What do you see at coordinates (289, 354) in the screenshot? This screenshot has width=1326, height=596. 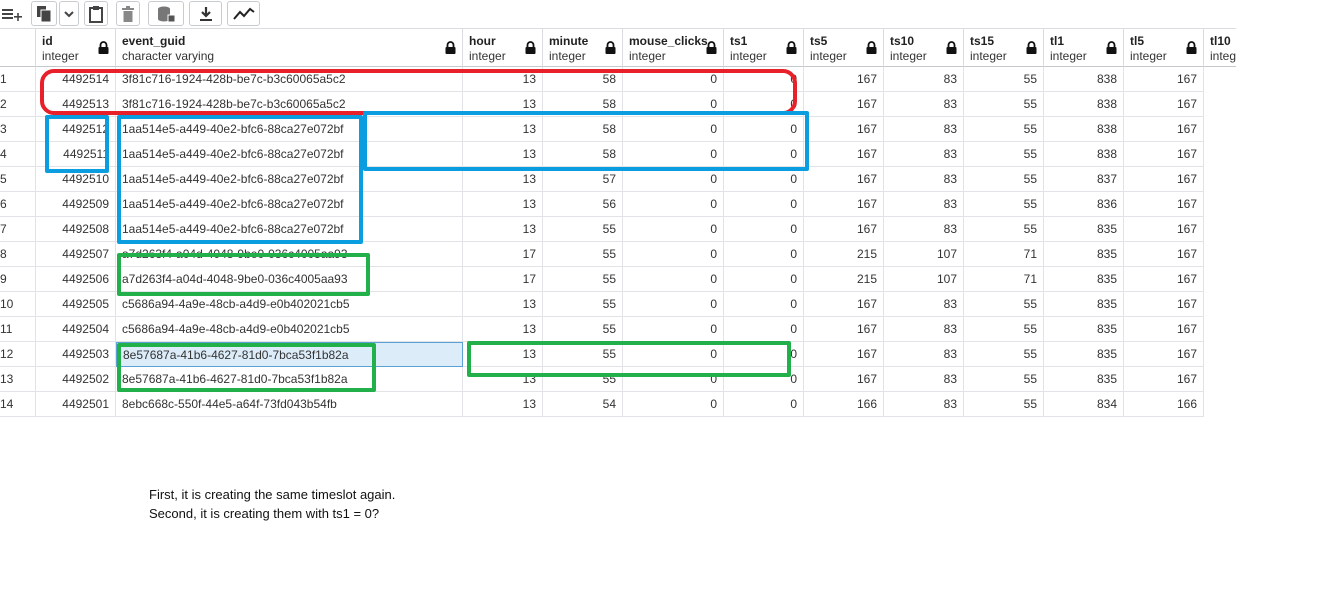 I see `cell-event-guid: 8e57687a-41b6-4627-81d0-7bca53f1b82a` at bounding box center [289, 354].